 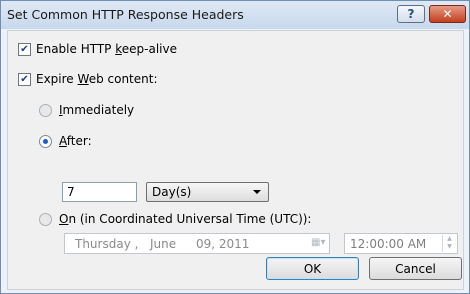 What do you see at coordinates (449, 239) in the screenshot?
I see `spin-up-icon: ▲` at bounding box center [449, 239].